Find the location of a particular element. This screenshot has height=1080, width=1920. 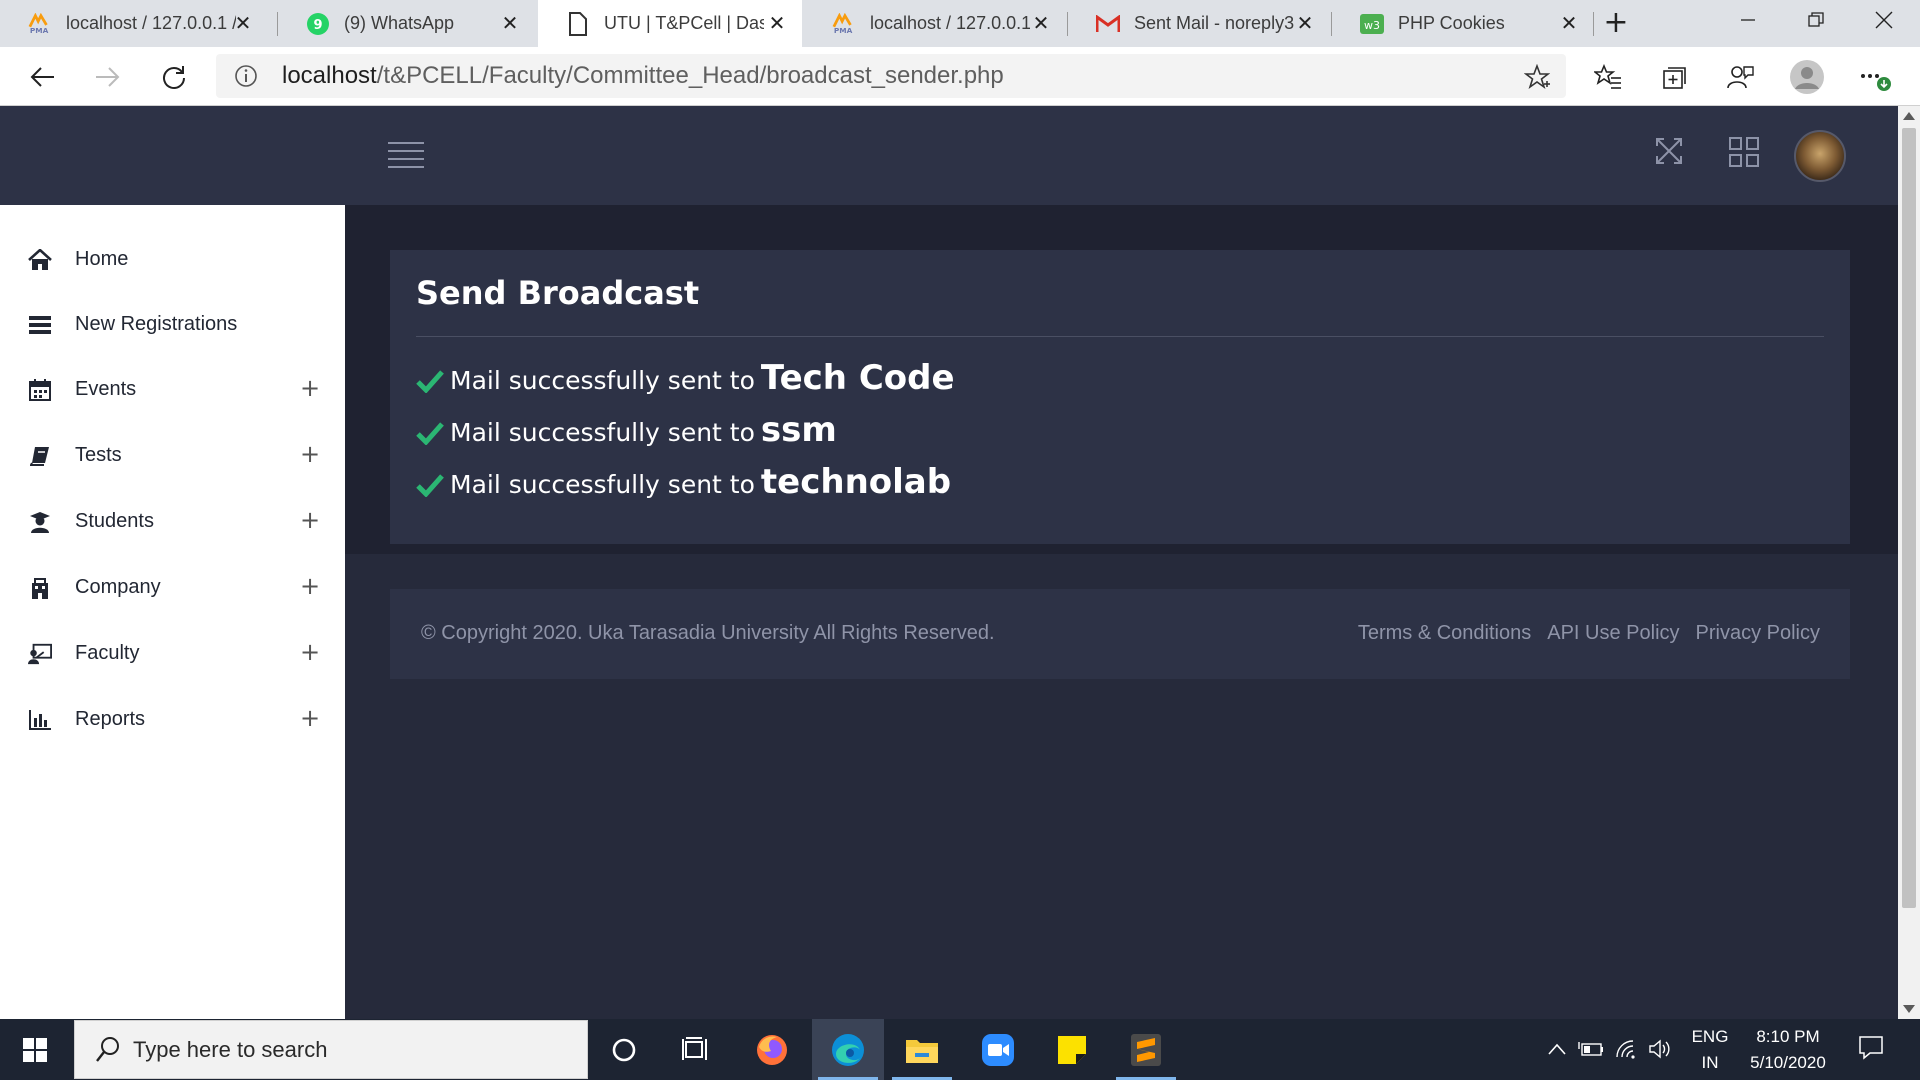

scroll-down-icon is located at coordinates (1909, 1009).